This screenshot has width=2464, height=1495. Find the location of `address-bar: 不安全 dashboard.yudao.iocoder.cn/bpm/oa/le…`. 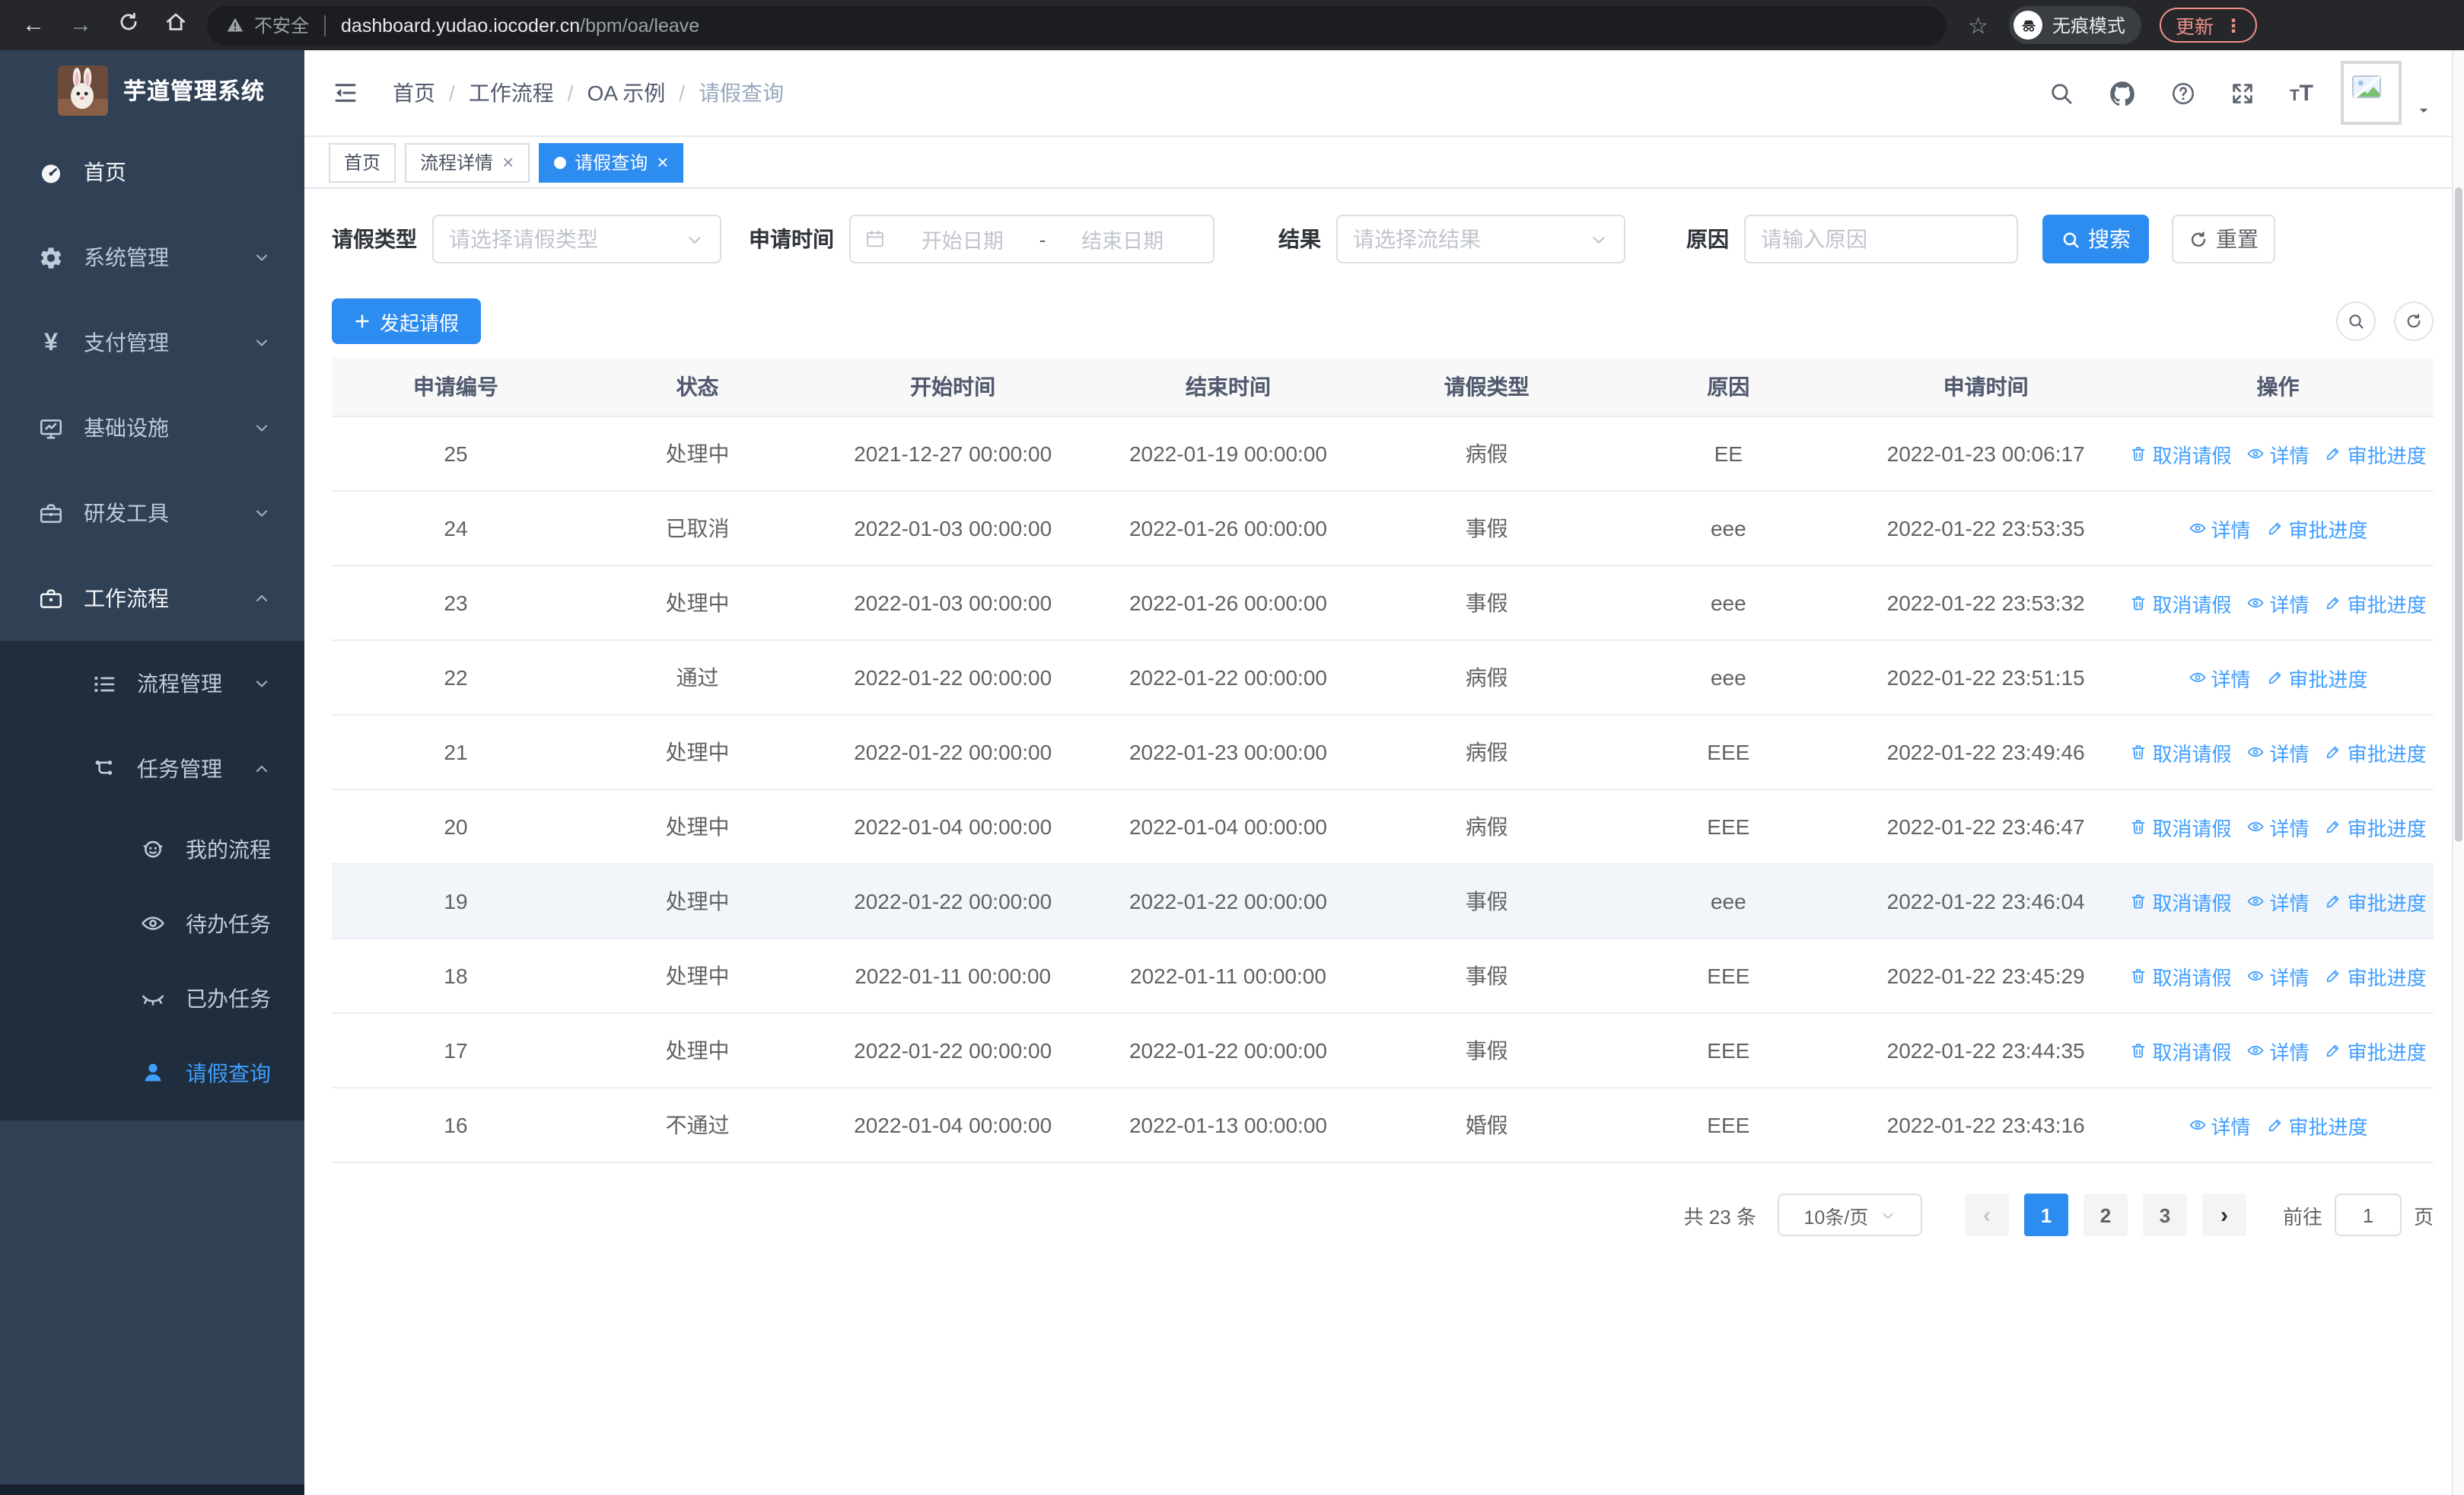

address-bar: 不安全 dashboard.yudao.iocoder.cn/bpm/oa/le… is located at coordinates (1077, 25).